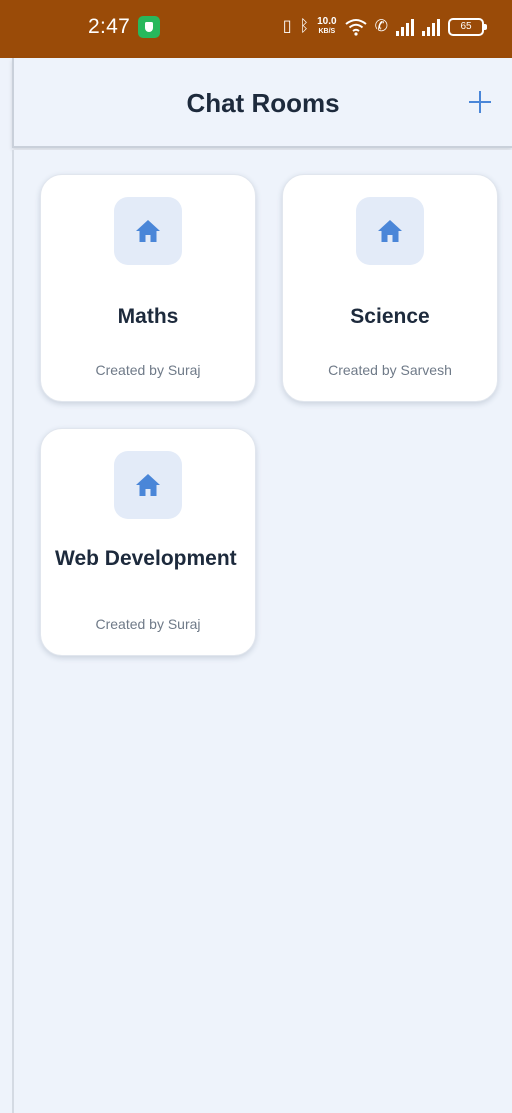  Describe the element at coordinates (480, 102) in the screenshot. I see `add-room-button` at that location.